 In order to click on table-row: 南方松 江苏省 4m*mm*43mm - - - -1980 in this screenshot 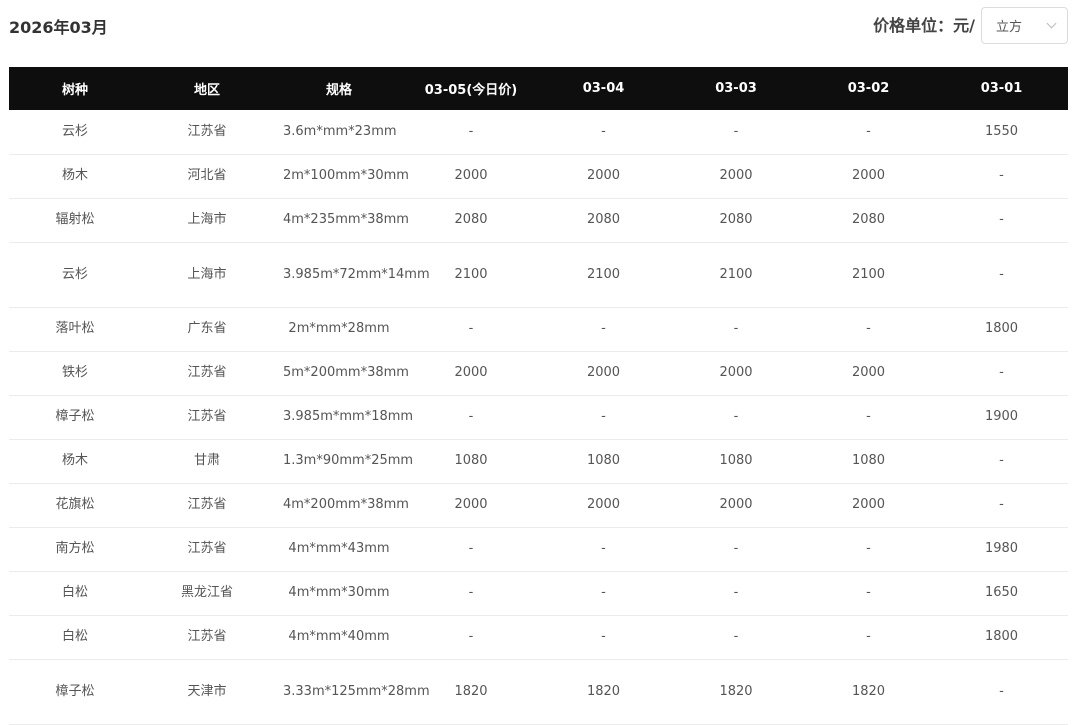, I will do `click(538, 549)`.